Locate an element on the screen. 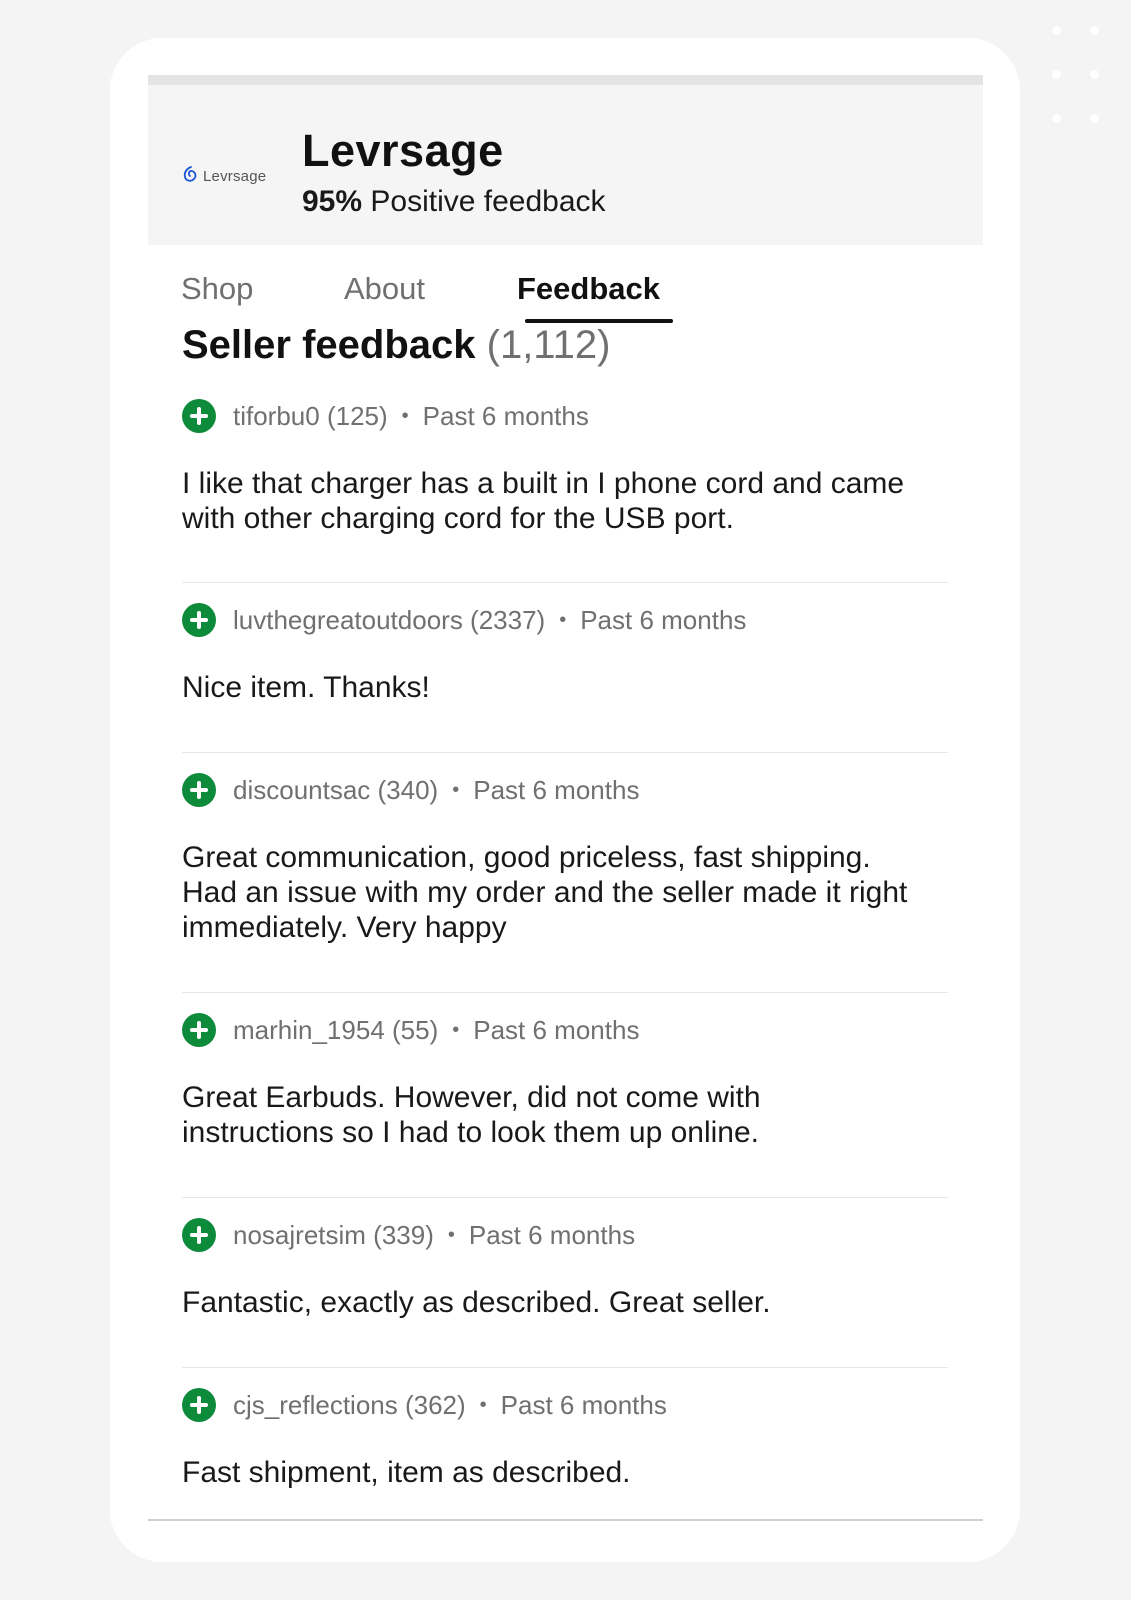  positive-label: Positive feedback is located at coordinates (488, 201).